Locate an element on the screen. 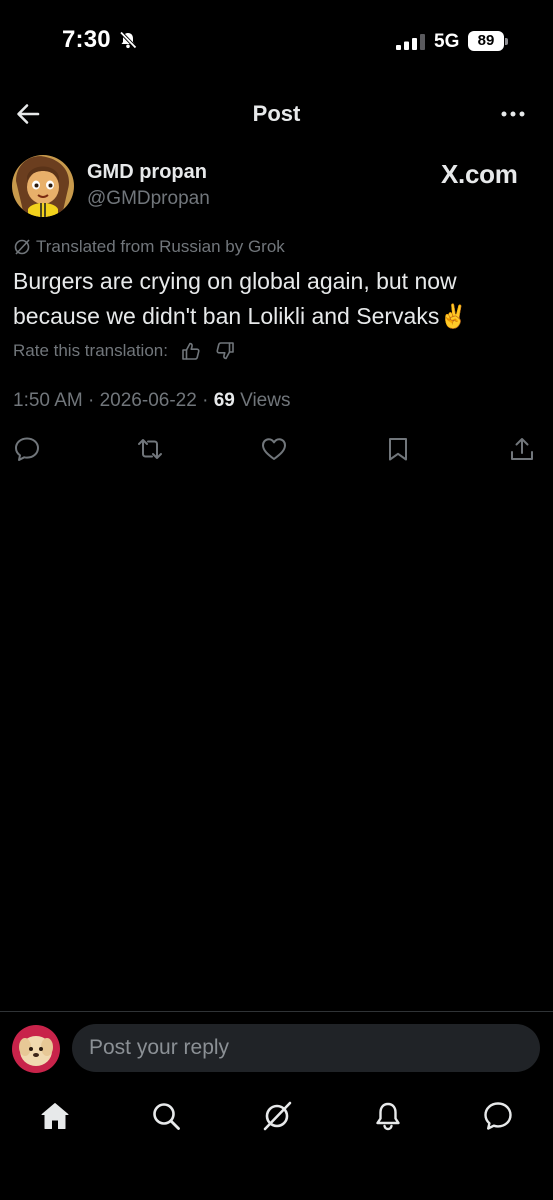 The image size is (553, 1200). post-meta: 1:50 AM · 2026-06-22 · 69 Views is located at coordinates (151, 401).